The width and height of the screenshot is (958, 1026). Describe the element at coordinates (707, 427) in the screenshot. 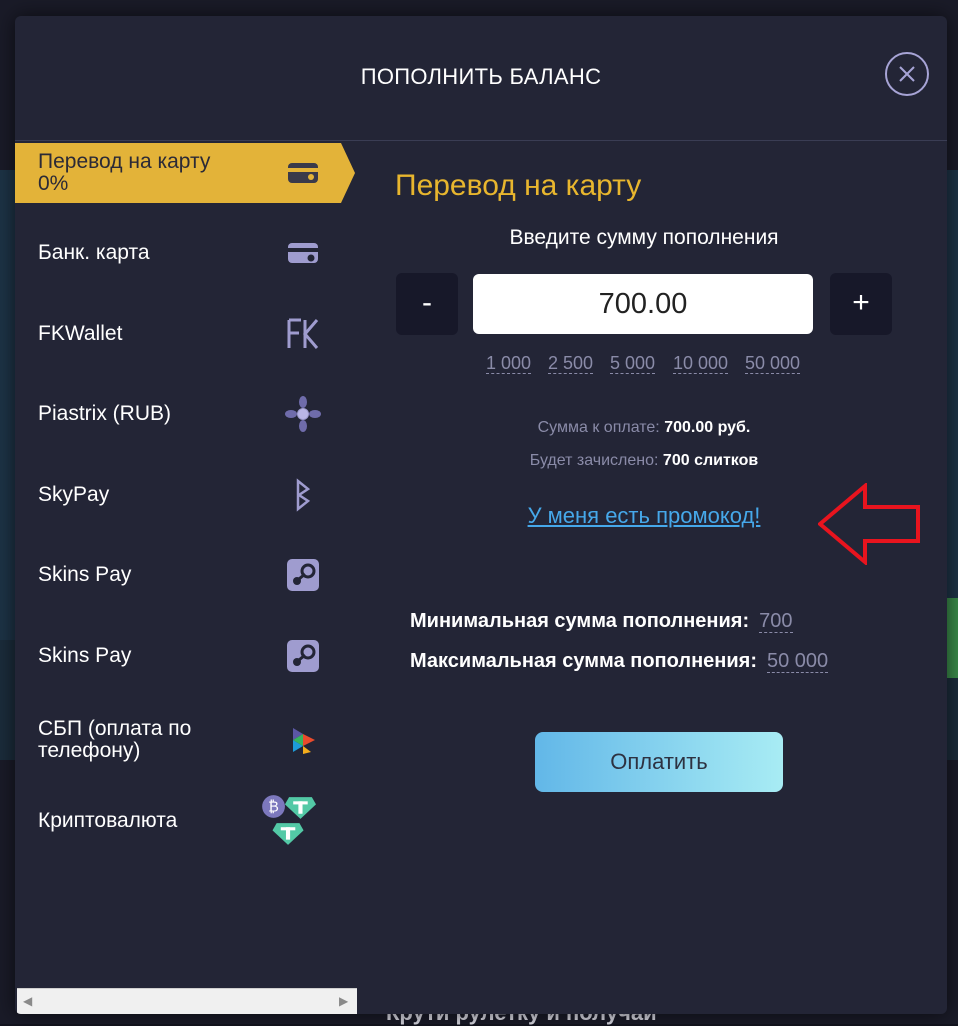

I see `to-pay-value: 700.00 руб.` at that location.